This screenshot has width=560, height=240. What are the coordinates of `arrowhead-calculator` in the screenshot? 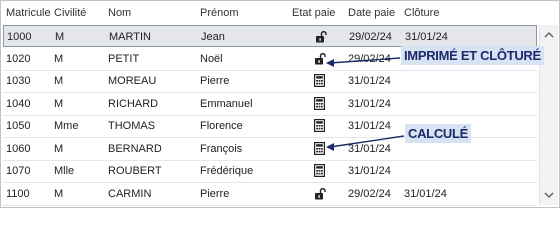 It's located at (330, 147).